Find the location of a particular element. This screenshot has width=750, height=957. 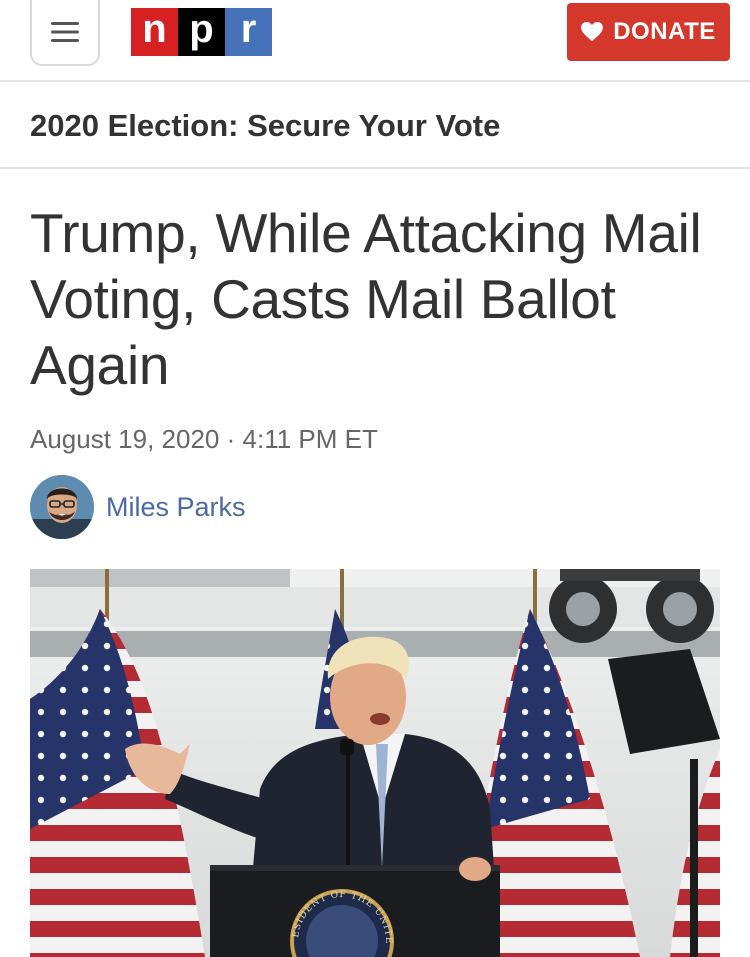

site-header: n p r DONATE is located at coordinates (375, 41).